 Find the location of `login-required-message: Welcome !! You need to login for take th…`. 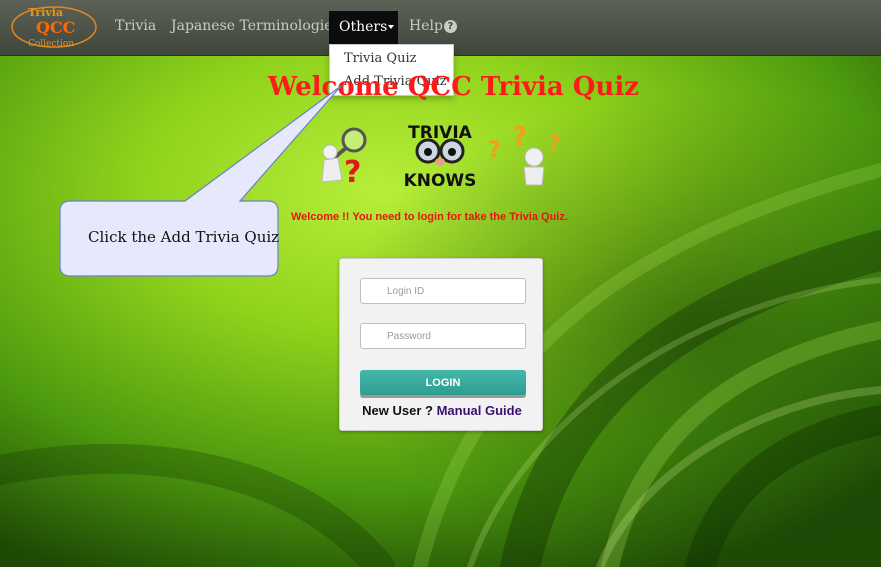

login-required-message: Welcome !! You need to login for take th… is located at coordinates (429, 217).